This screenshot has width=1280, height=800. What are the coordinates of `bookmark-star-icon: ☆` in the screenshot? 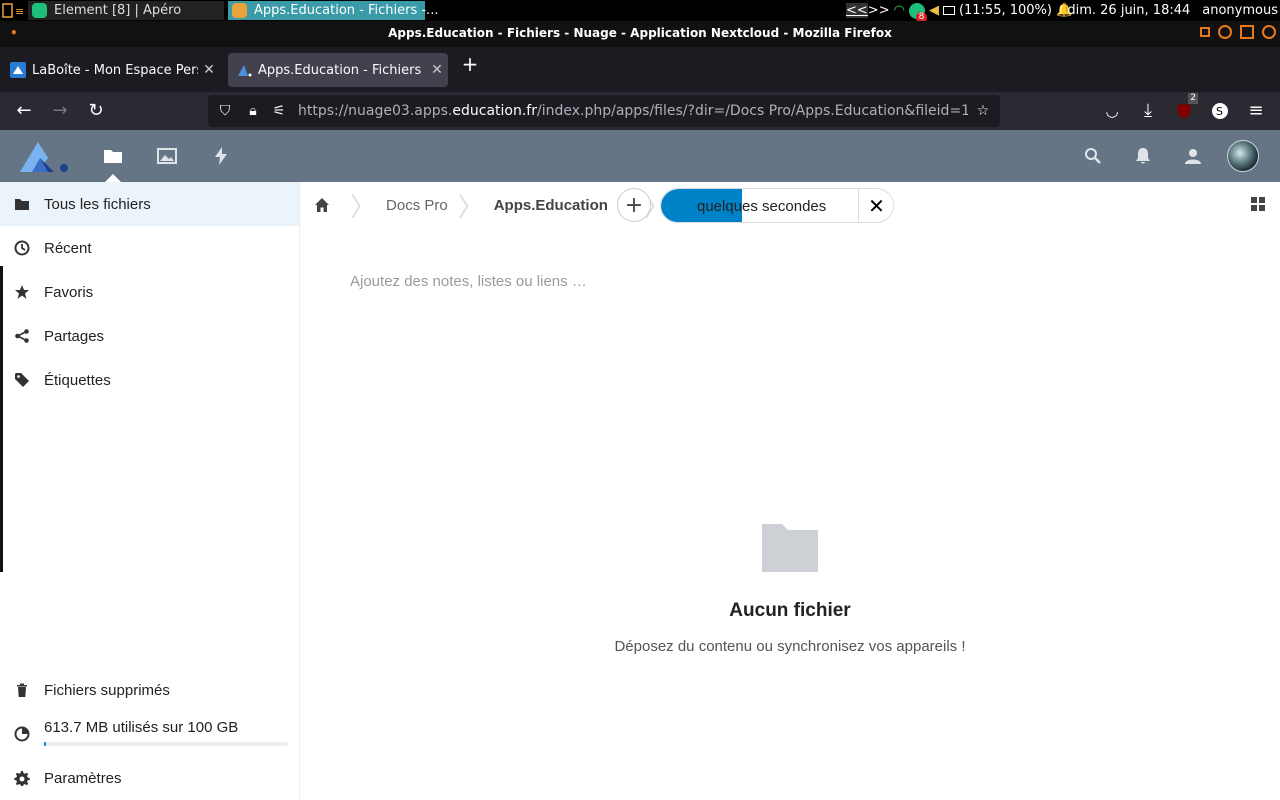 It's located at (983, 111).